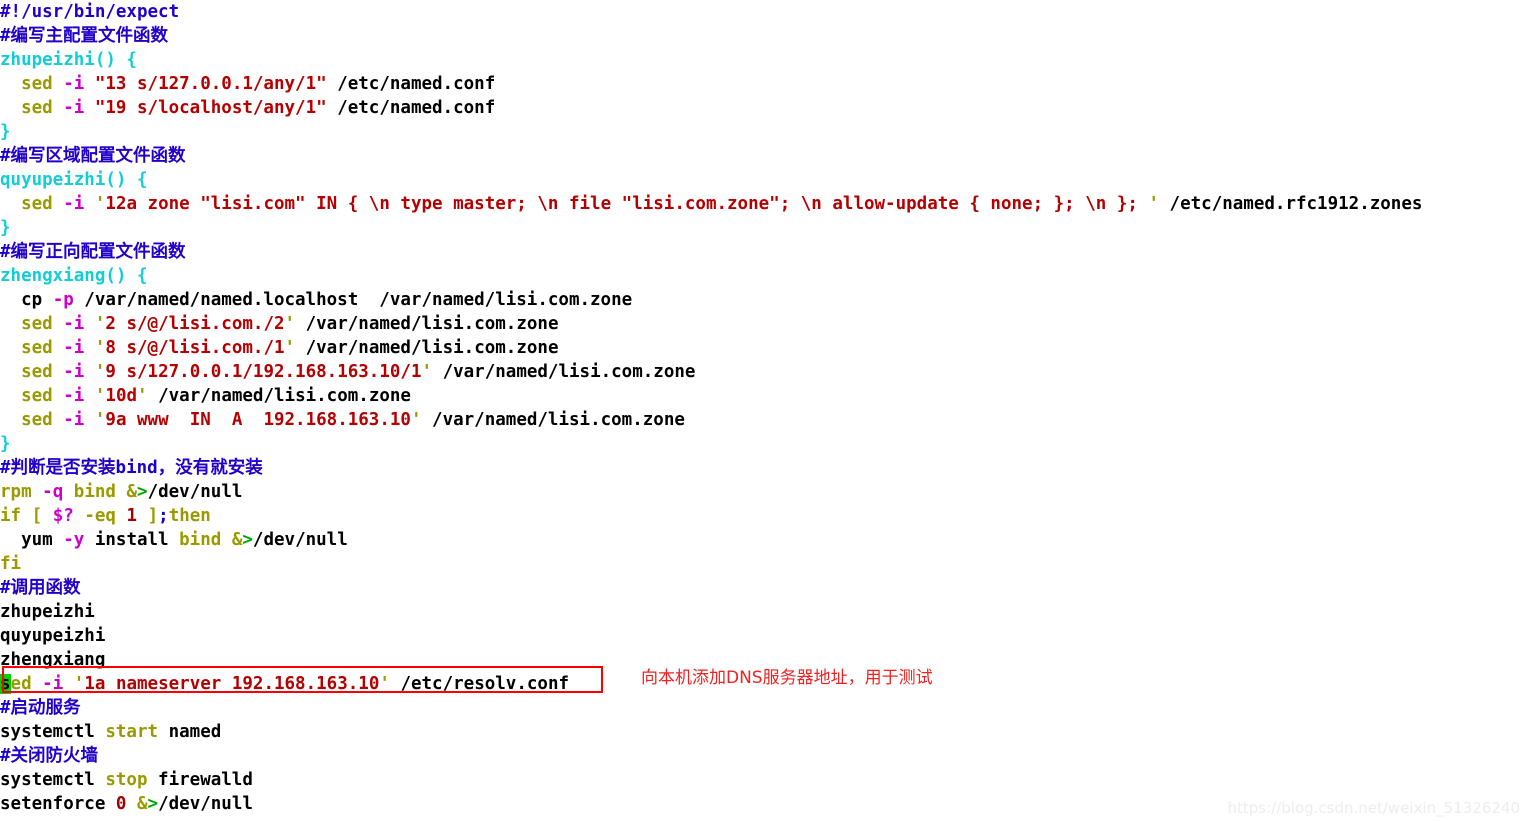 The width and height of the screenshot is (1526, 821). What do you see at coordinates (74, 540) in the screenshot?
I see `code-token: -y` at bounding box center [74, 540].